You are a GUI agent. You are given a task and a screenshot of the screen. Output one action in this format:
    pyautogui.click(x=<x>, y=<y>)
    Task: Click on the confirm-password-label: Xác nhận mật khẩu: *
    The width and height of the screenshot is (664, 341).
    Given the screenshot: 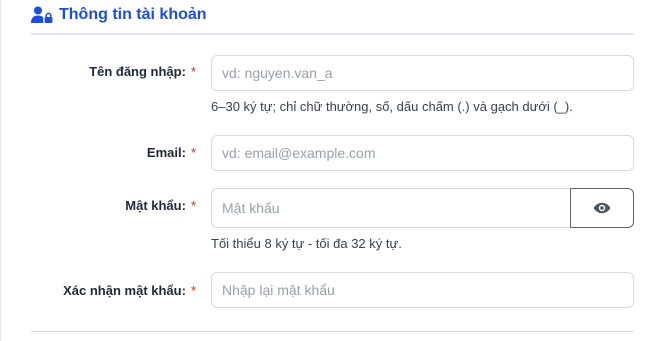 What is the action you would take?
    pyautogui.click(x=129, y=290)
    